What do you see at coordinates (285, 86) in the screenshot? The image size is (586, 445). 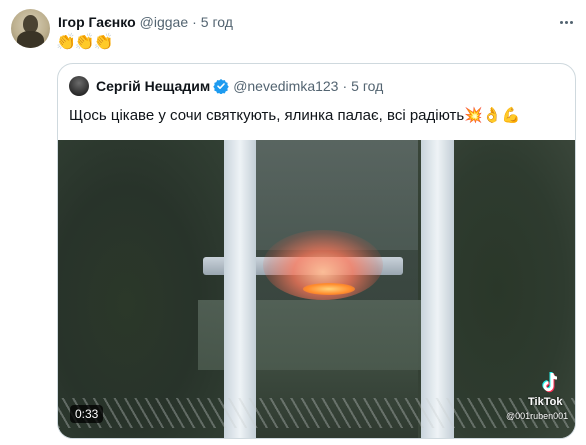 I see `quoted-author-handle: @nevedimka123` at bounding box center [285, 86].